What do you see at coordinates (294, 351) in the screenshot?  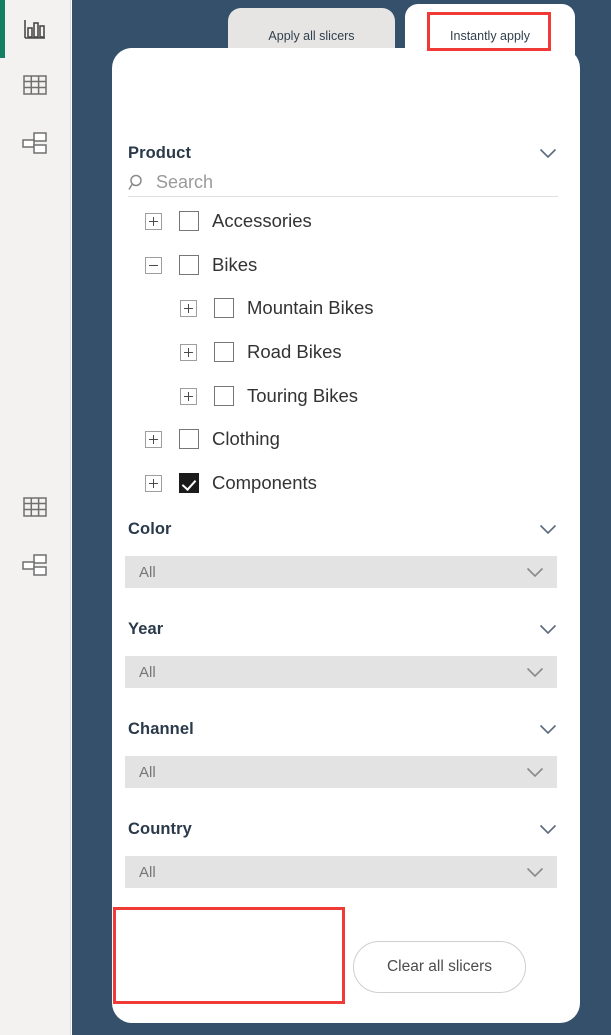 I see `tree-item-label: Road Bikes` at bounding box center [294, 351].